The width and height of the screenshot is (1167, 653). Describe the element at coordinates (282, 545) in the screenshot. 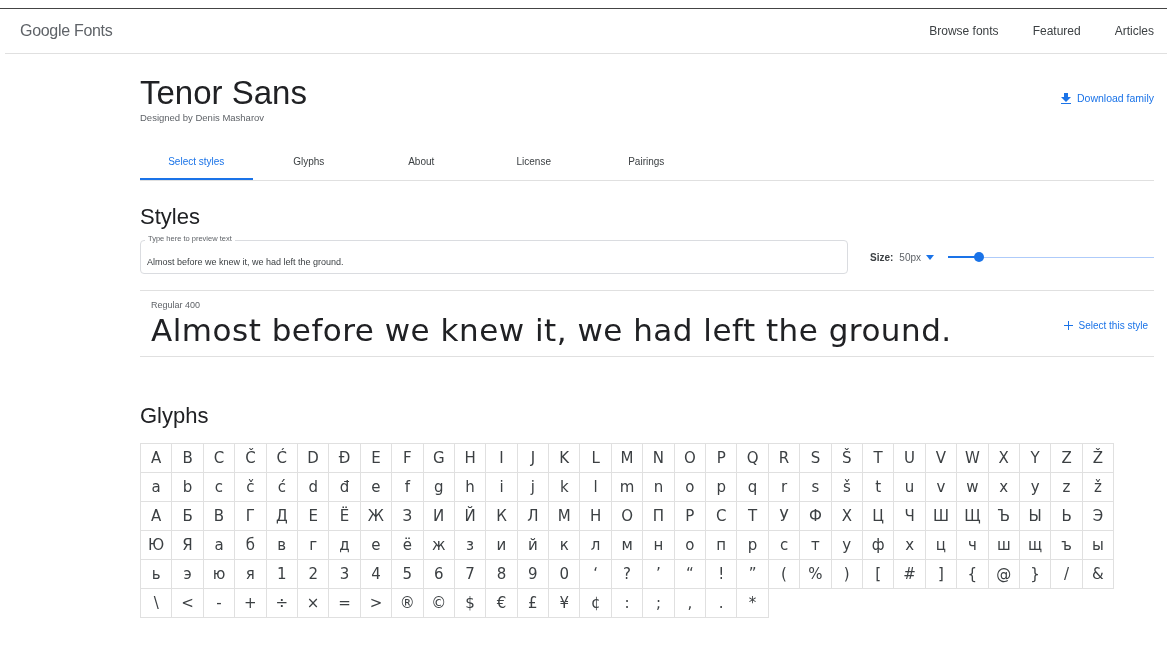

I see `glyph-cell: в` at that location.